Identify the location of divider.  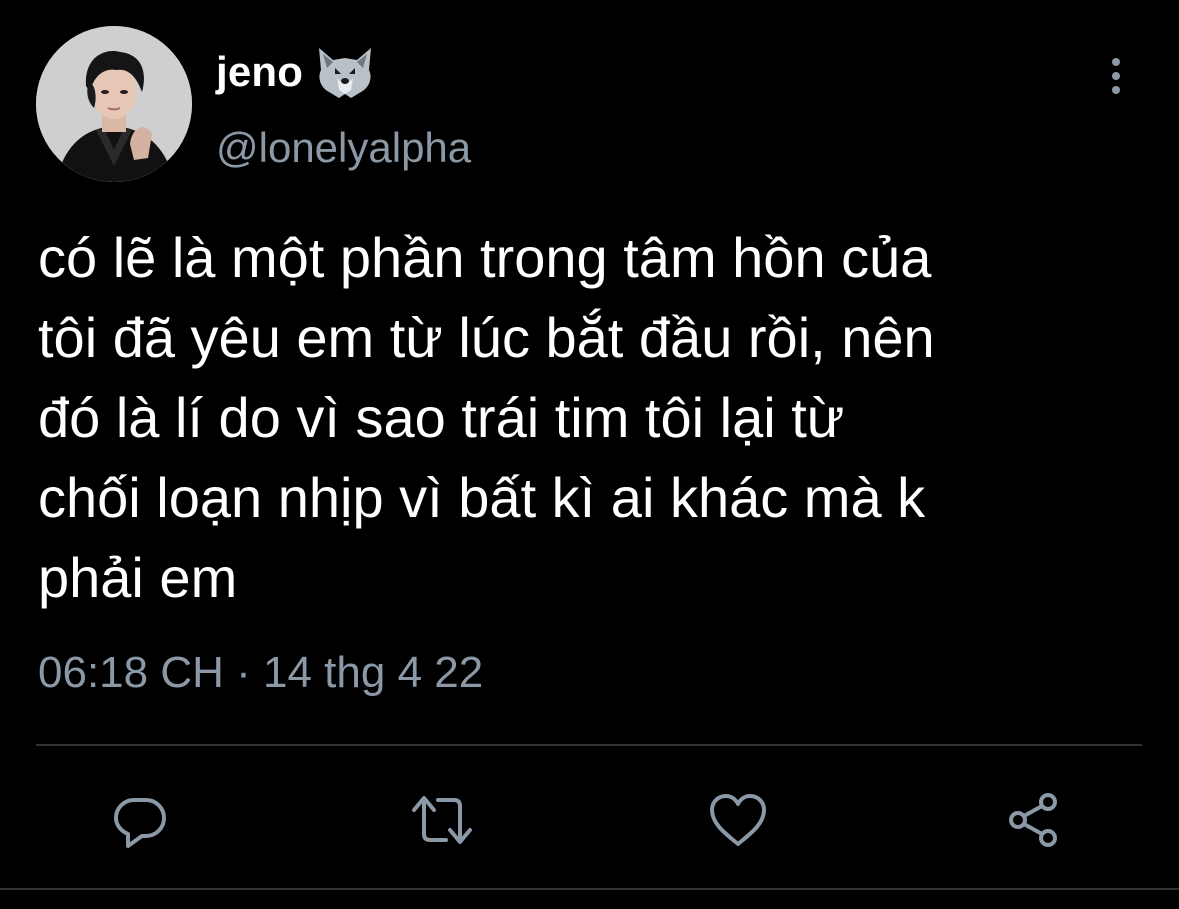
(589, 745).